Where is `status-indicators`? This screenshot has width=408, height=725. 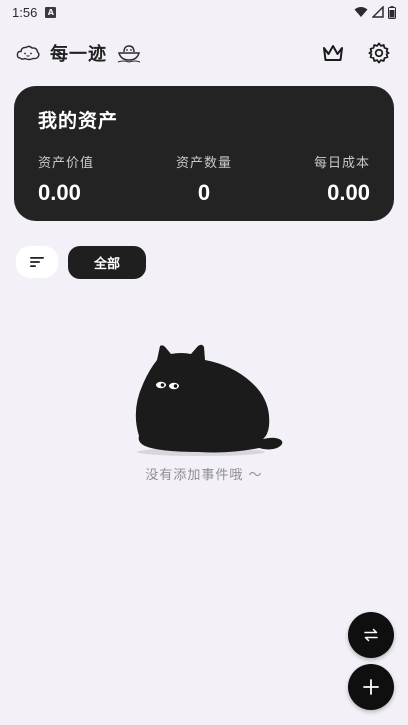 status-indicators is located at coordinates (375, 12).